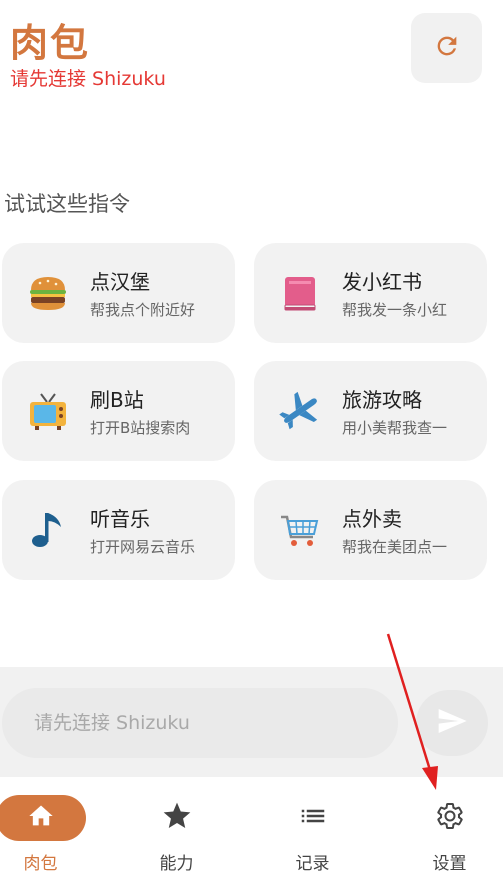 The image size is (503, 877). What do you see at coordinates (382, 282) in the screenshot?
I see `suggestion-title: 发小红书` at bounding box center [382, 282].